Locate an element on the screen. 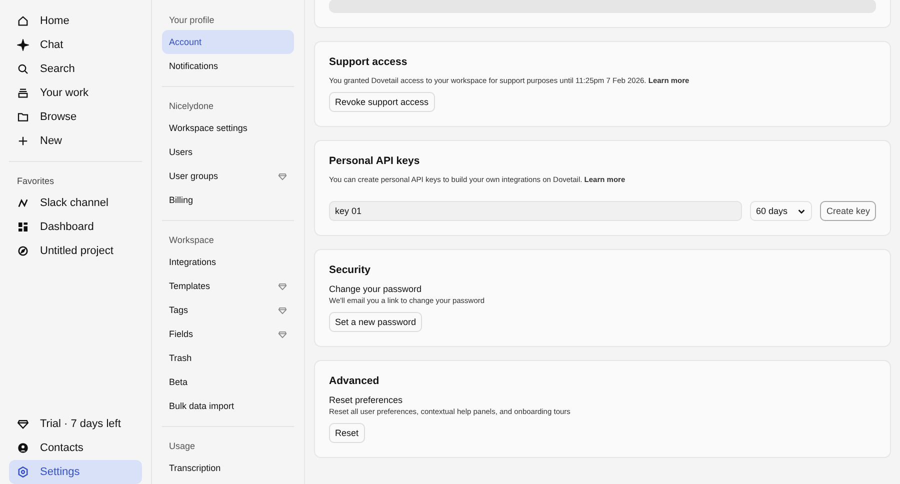 The image size is (900, 484). action-button: Set a new password is located at coordinates (375, 322).